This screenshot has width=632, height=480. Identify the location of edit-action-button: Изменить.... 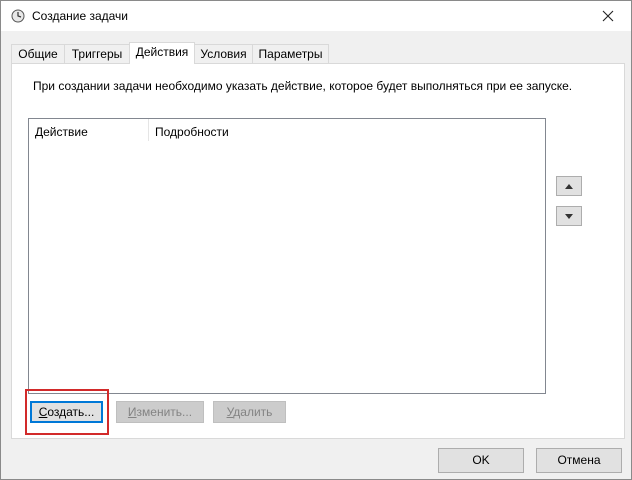
(160, 412).